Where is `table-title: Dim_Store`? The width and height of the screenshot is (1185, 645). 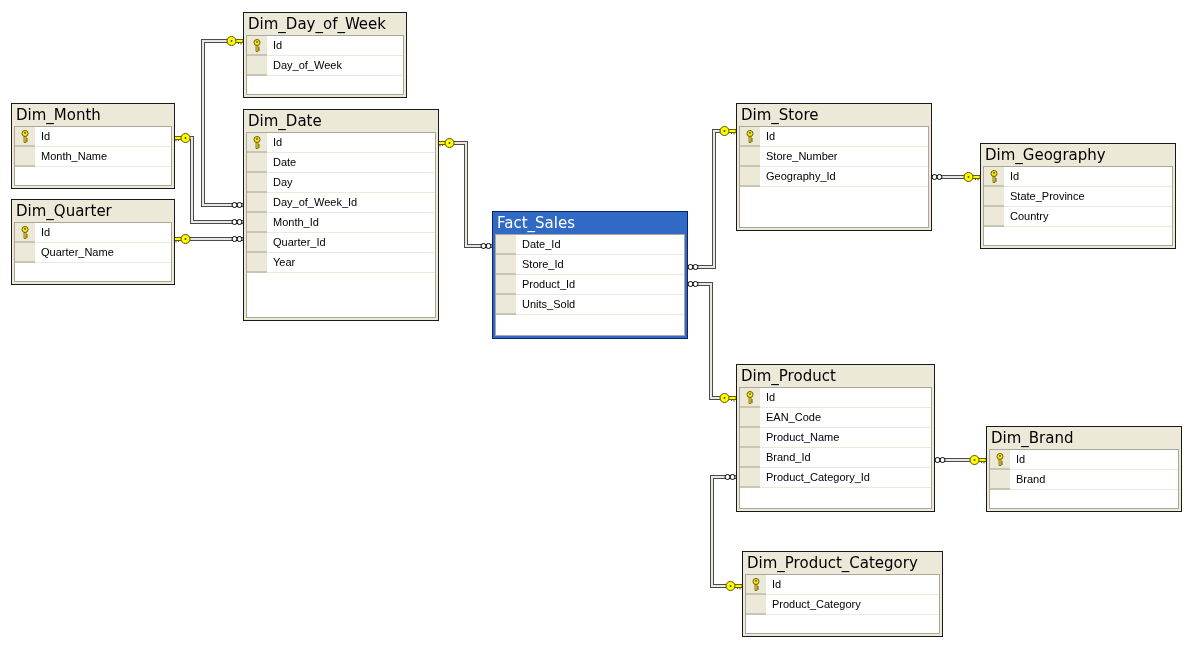
table-title: Dim_Store is located at coordinates (780, 115).